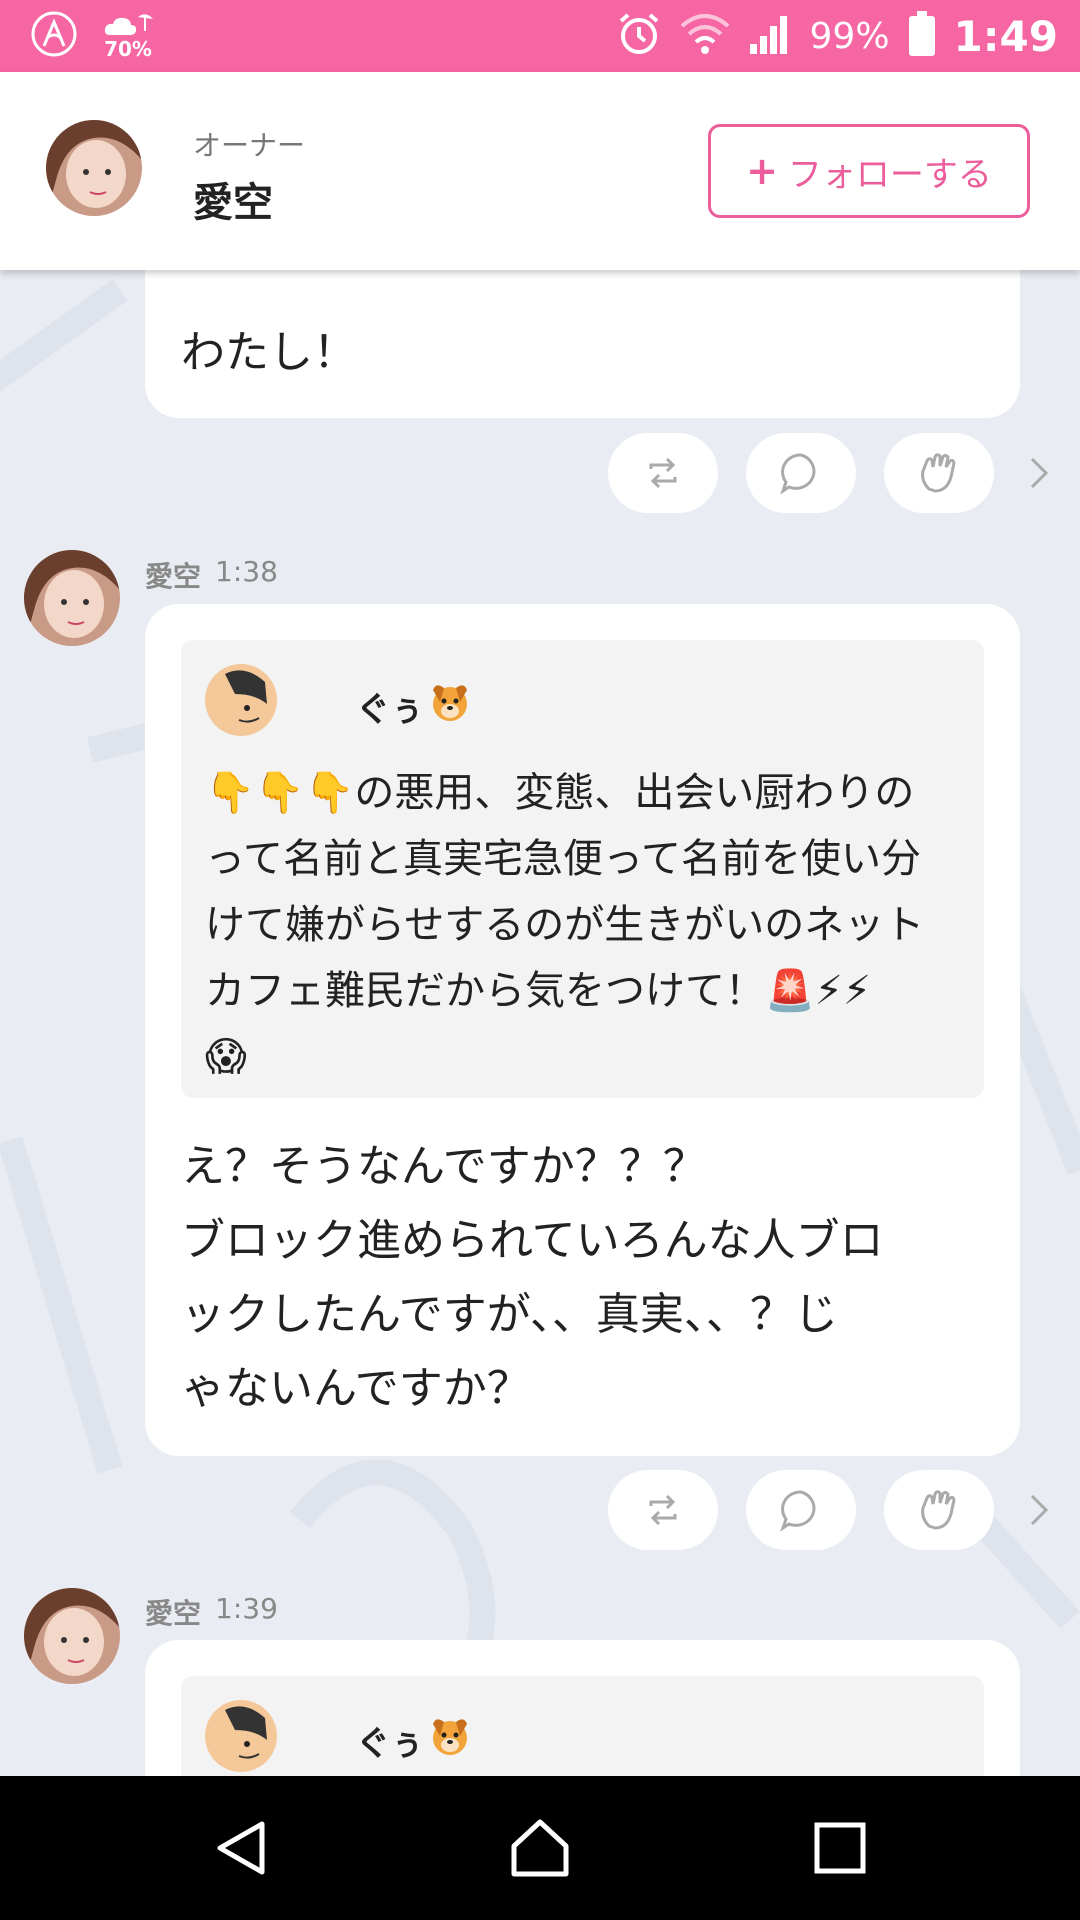 The image size is (1080, 1920). What do you see at coordinates (770, 36) in the screenshot?
I see `signal-icon` at bounding box center [770, 36].